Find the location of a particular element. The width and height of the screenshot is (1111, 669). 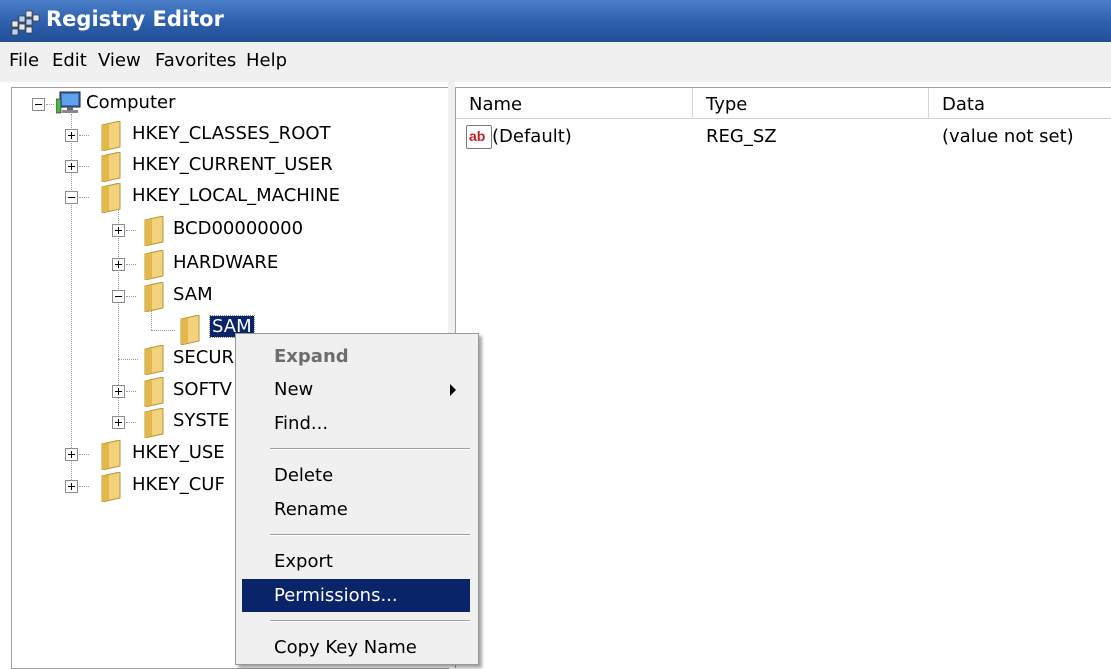

tree-node-bcd00000000: BCD00000000 is located at coordinates (238, 228).